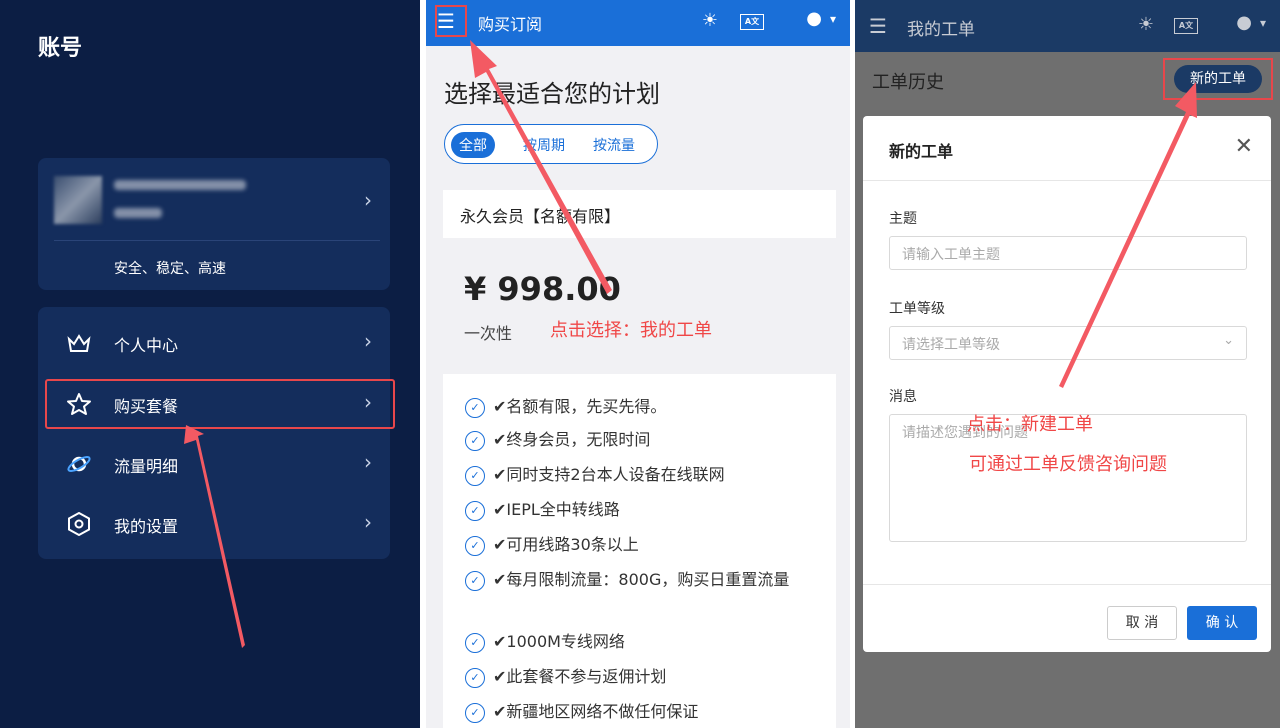 This screenshot has height=728, width=1280. Describe the element at coordinates (79, 464) in the screenshot. I see `orbit-icon` at that location.